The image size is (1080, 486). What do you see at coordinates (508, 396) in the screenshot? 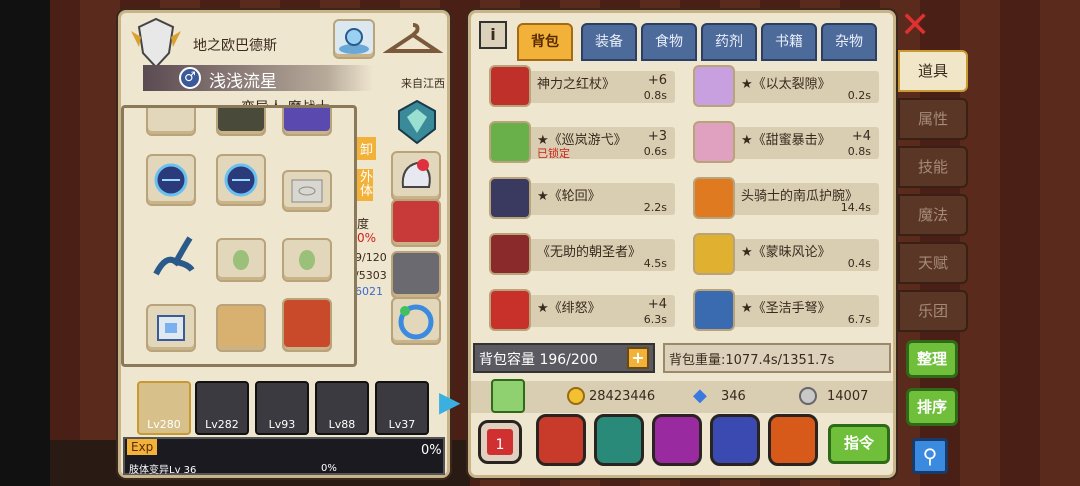
I see `download-icon` at bounding box center [508, 396].